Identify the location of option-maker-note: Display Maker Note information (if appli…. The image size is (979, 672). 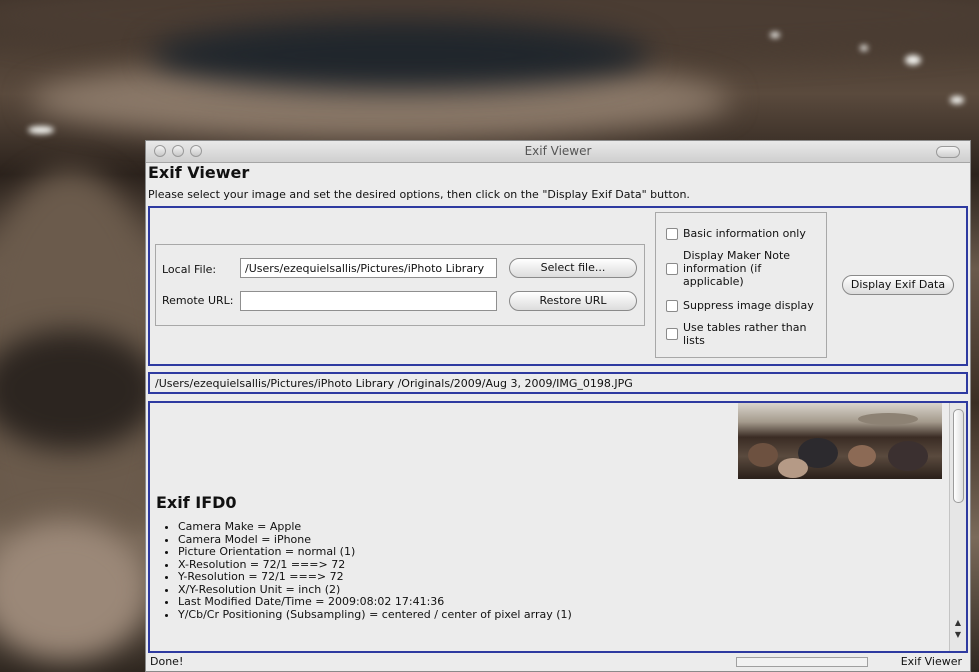
(741, 268).